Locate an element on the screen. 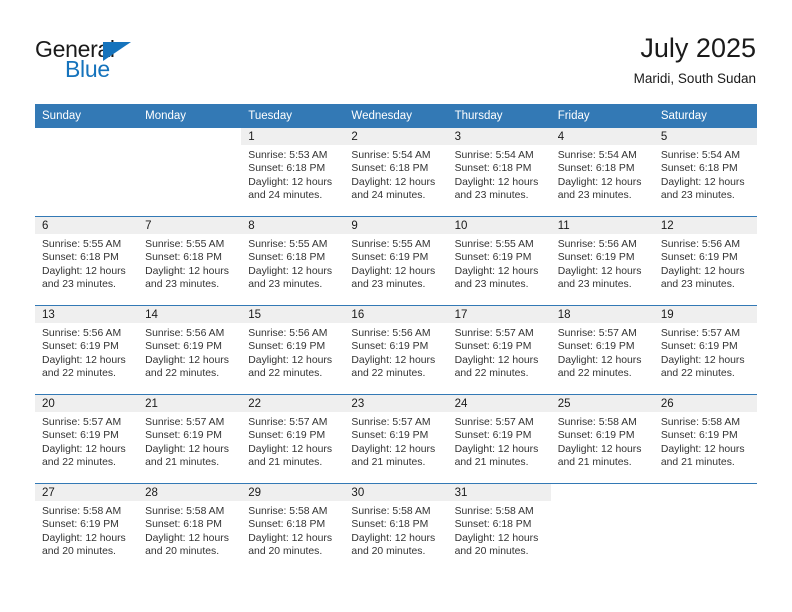 This screenshot has width=792, height=612. day-number is located at coordinates (602, 492).